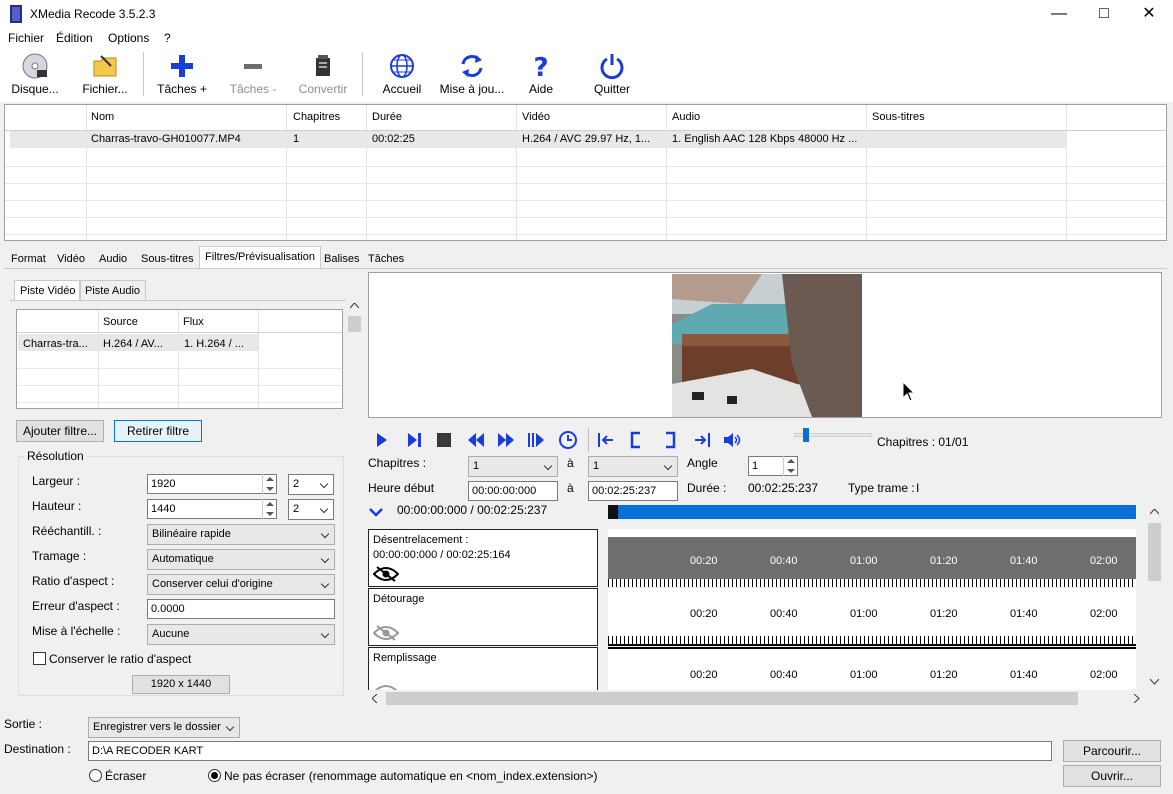  I want to click on output-select: Enregistrer vers le dossier, so click(164, 727).